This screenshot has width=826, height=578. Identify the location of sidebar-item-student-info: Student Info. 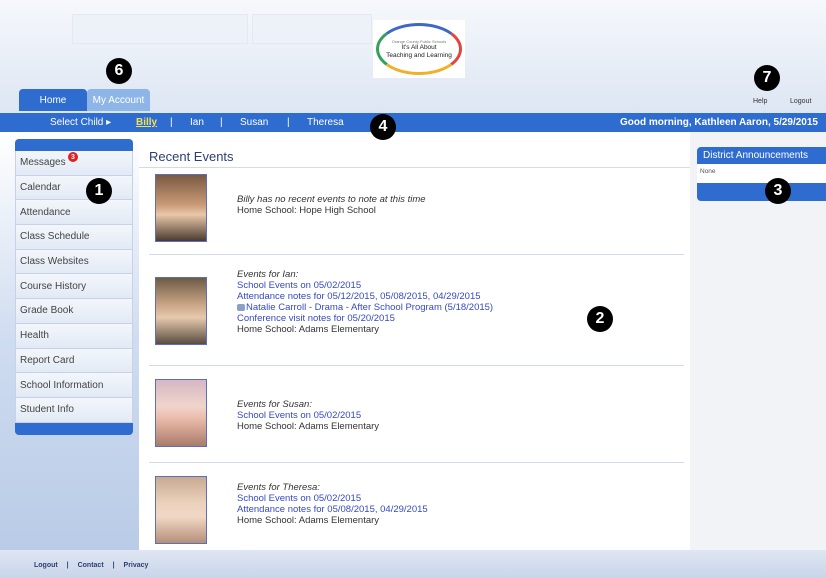
(74, 410).